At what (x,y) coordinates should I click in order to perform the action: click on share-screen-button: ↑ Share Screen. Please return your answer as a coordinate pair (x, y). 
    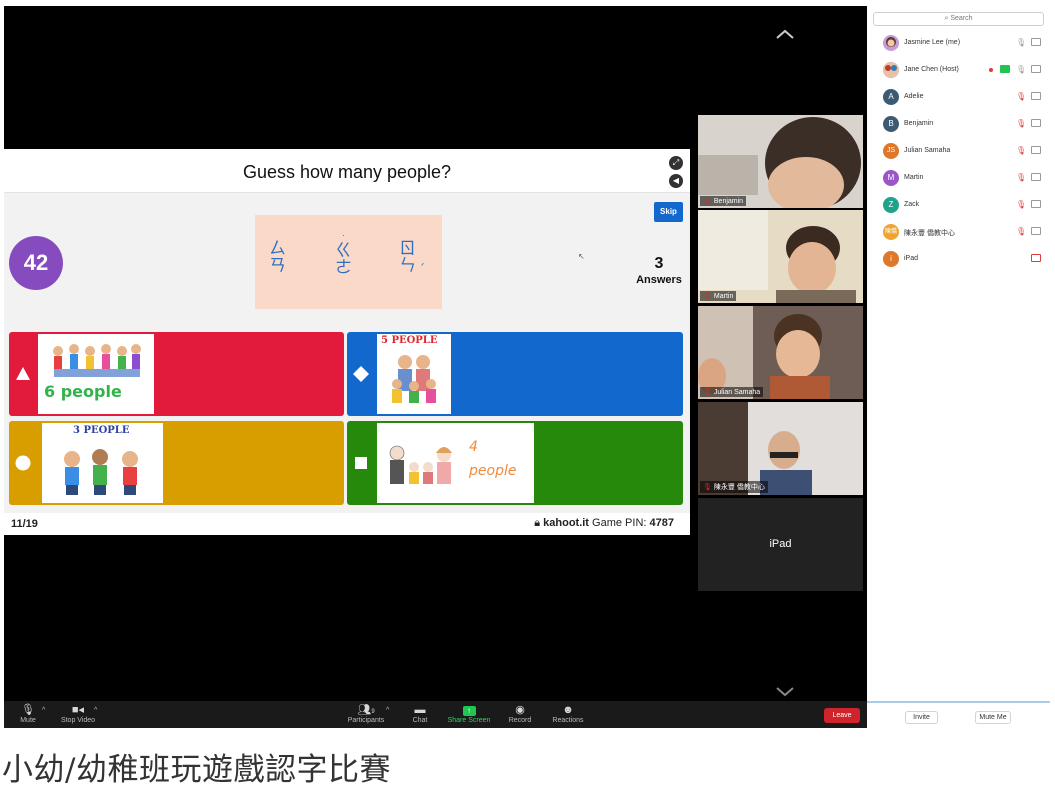
    Looking at the image, I should click on (469, 714).